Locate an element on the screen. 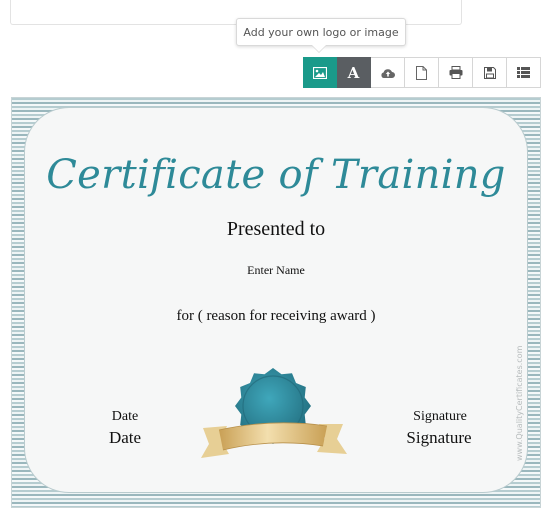 This screenshot has width=549, height=515. award-reason-text: for ( reason for receiving award ) is located at coordinates (276, 316).